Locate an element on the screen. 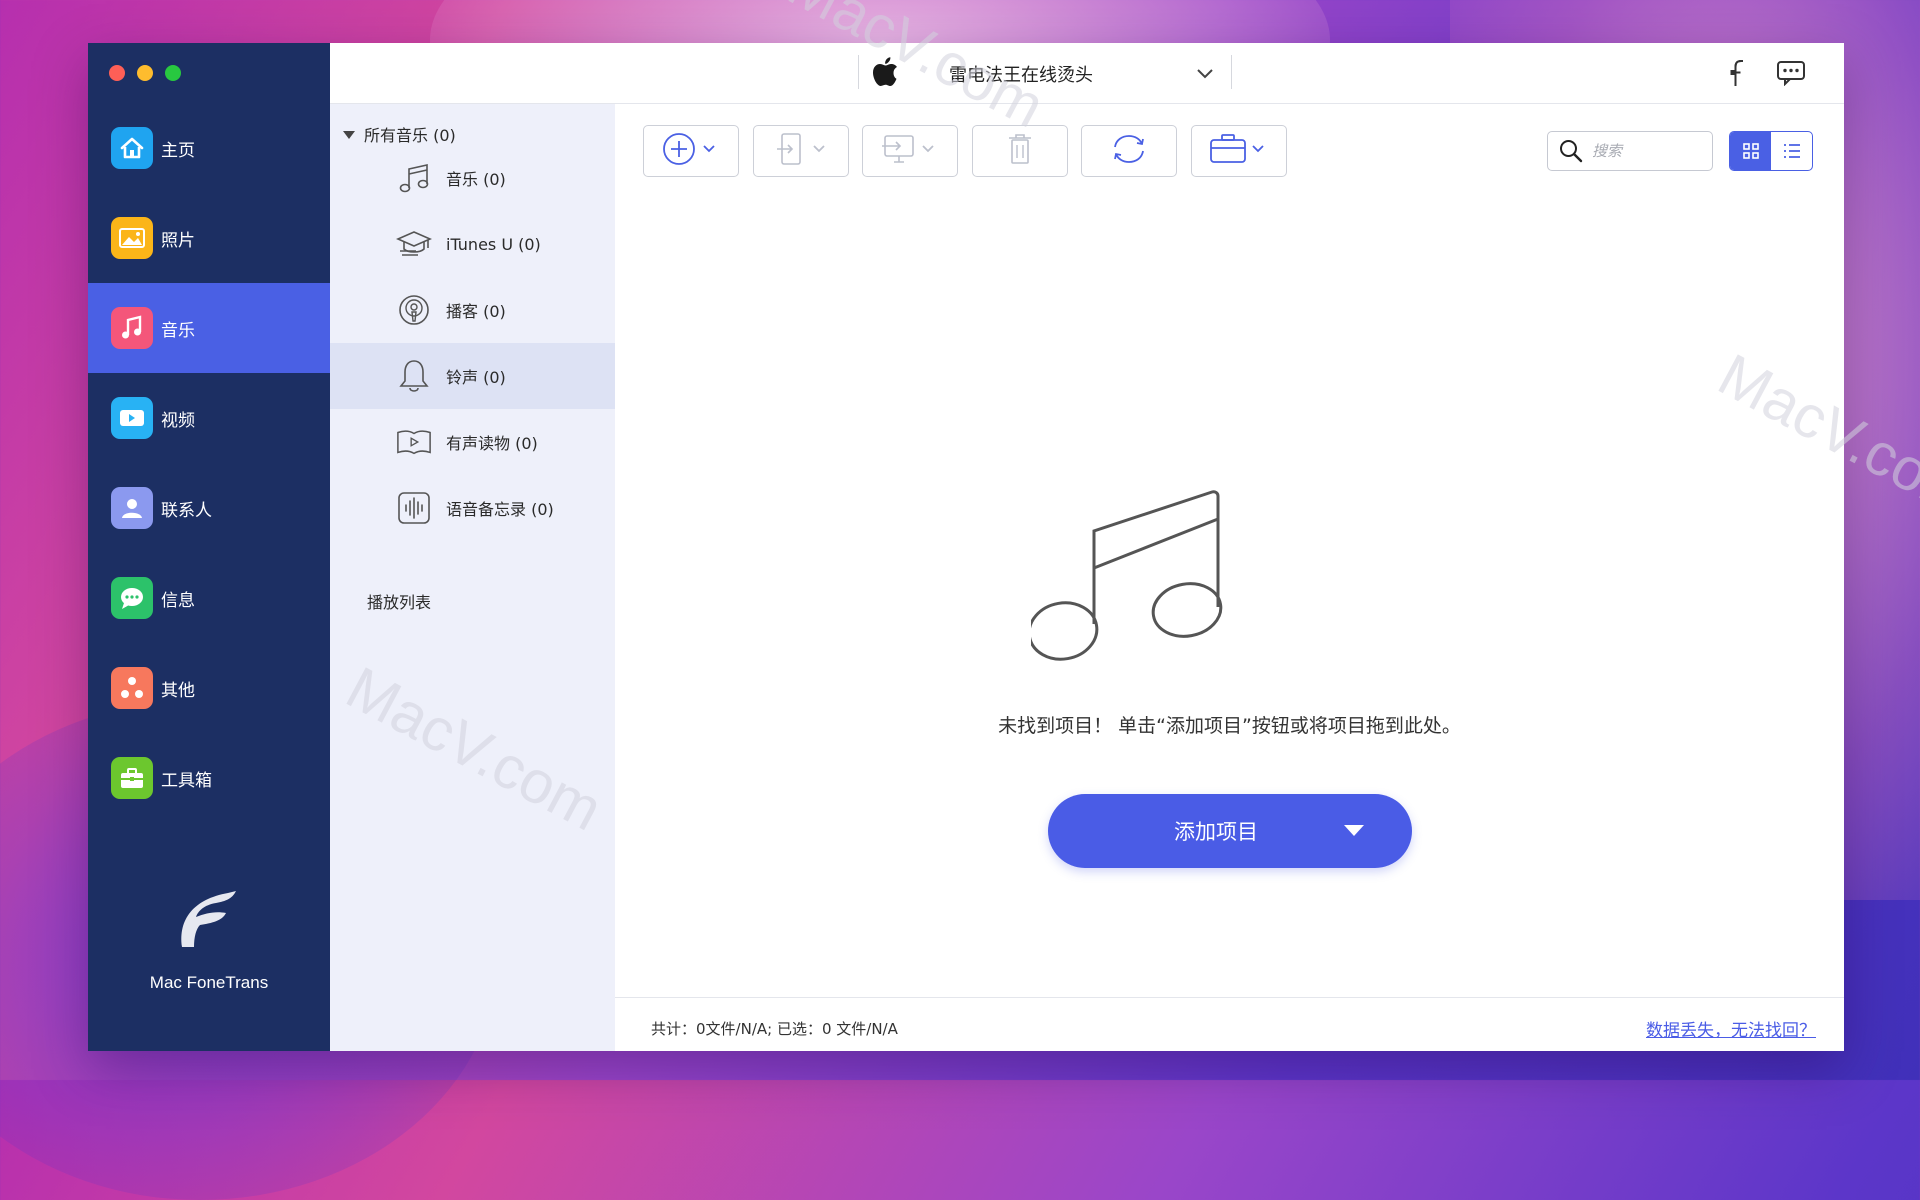 The height and width of the screenshot is (1200, 1920). category-item-music: 音乐 (0) is located at coordinates (472, 178).